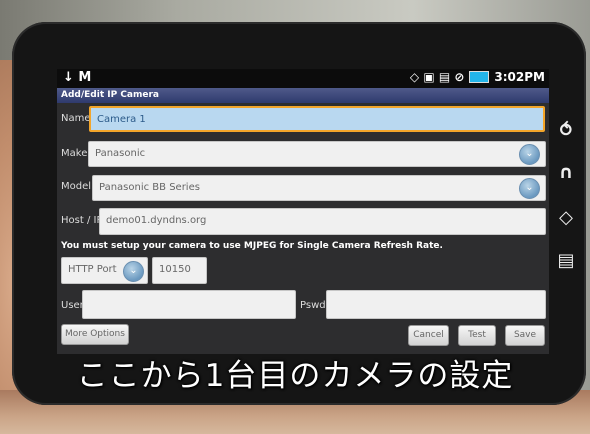 The height and width of the screenshot is (434, 590). I want to click on model-select: Panasonic BB Series, so click(319, 188).